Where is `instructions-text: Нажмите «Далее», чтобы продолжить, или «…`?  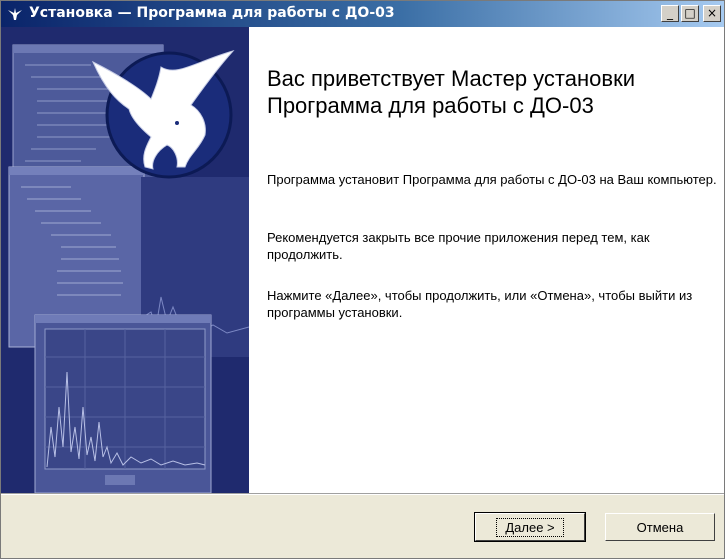
instructions-text: Нажмите «Далее», чтобы продолжить, или «… is located at coordinates (480, 304).